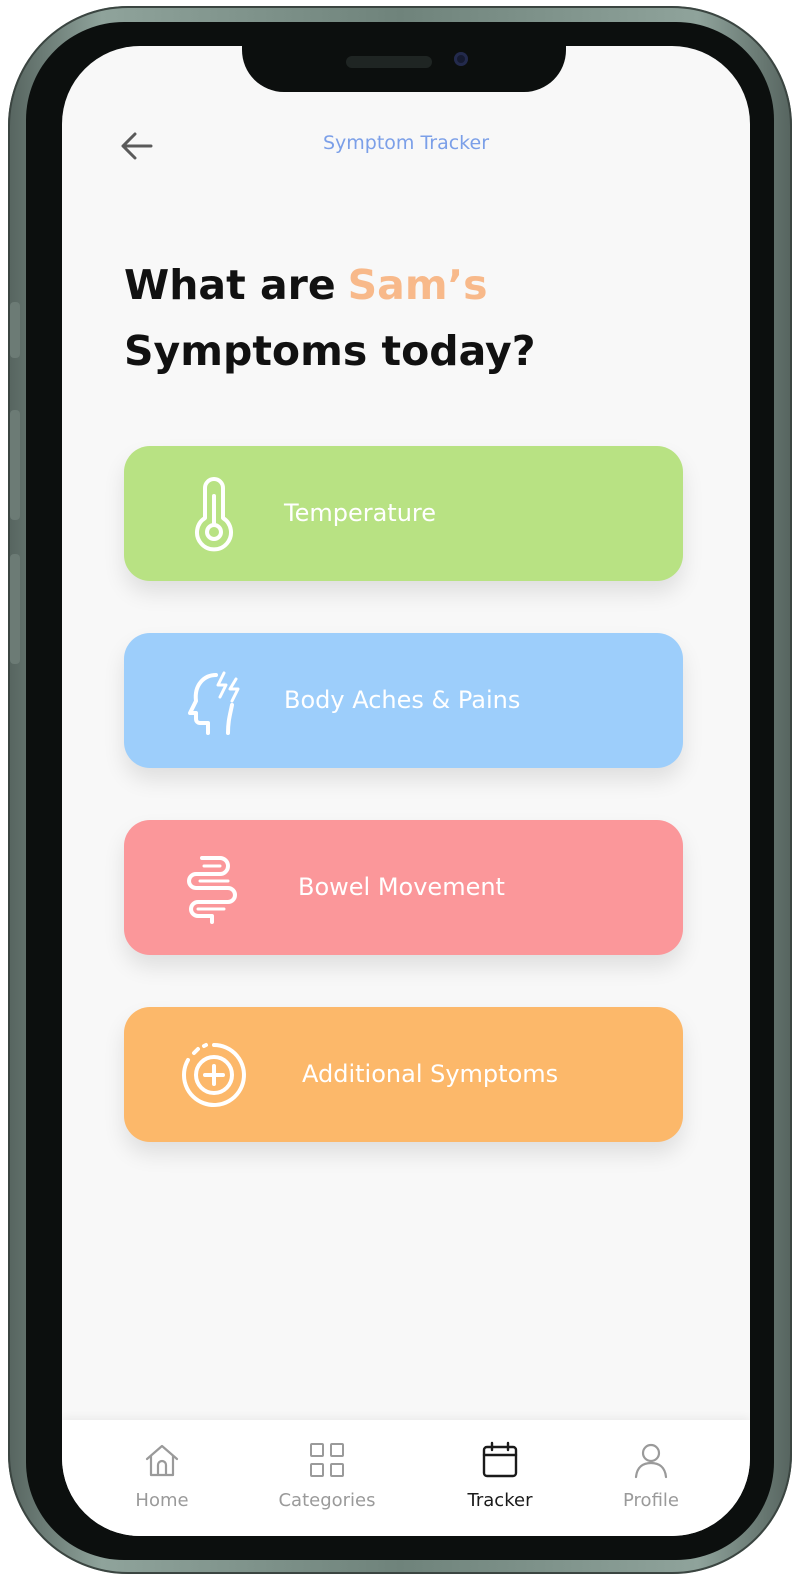 This screenshot has width=800, height=1582. I want to click on headline-line-1: What are Sam’s, so click(404, 285).